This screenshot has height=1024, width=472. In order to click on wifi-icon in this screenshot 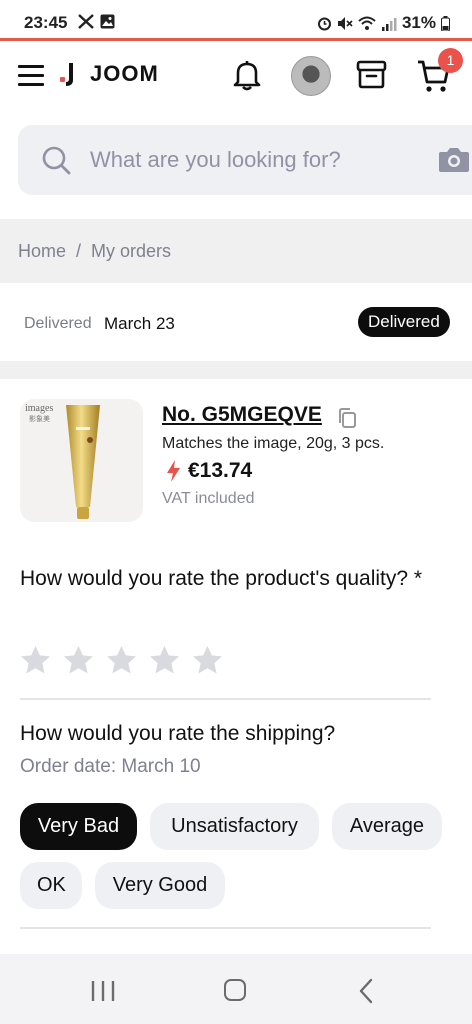, I will do `click(367, 23)`.